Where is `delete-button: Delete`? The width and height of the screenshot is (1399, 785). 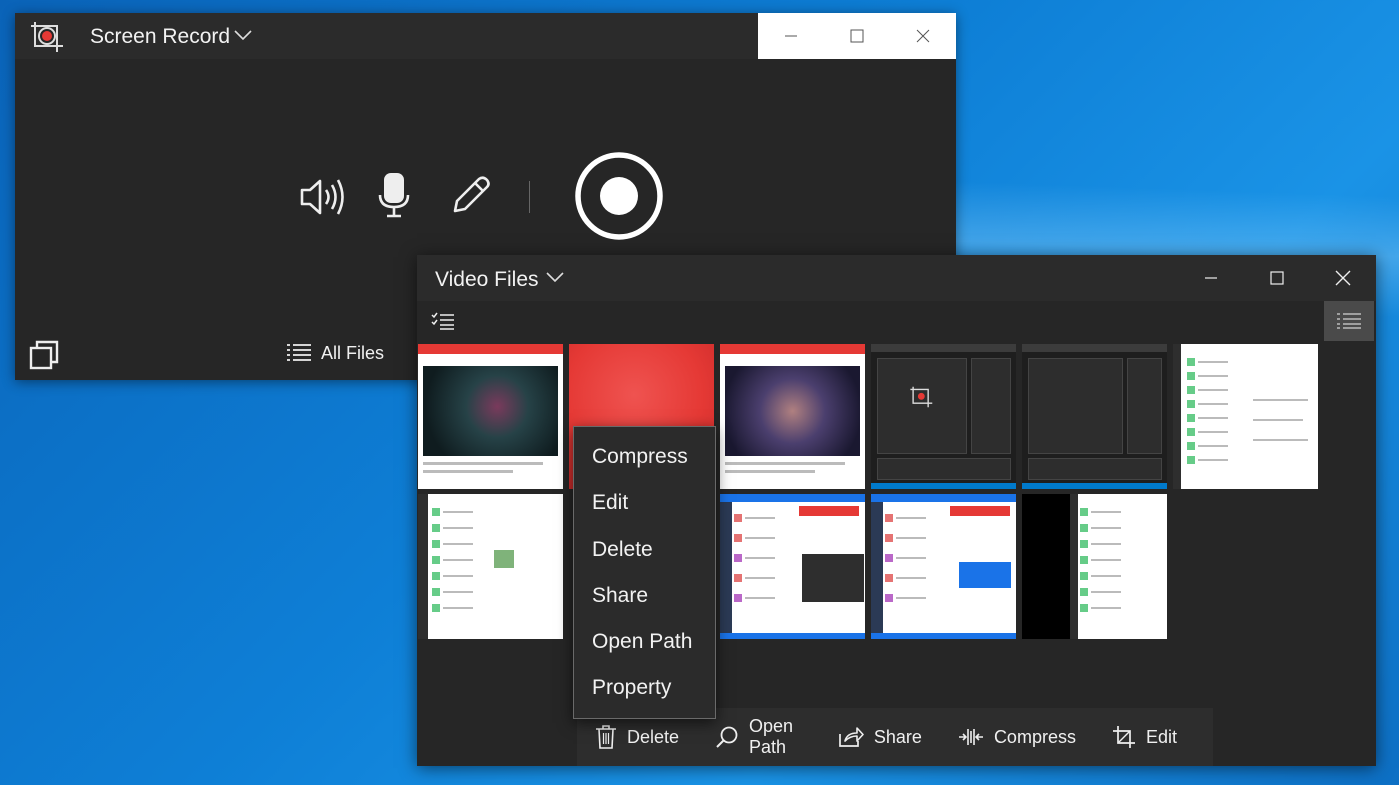
delete-button: Delete is located at coordinates (637, 737).